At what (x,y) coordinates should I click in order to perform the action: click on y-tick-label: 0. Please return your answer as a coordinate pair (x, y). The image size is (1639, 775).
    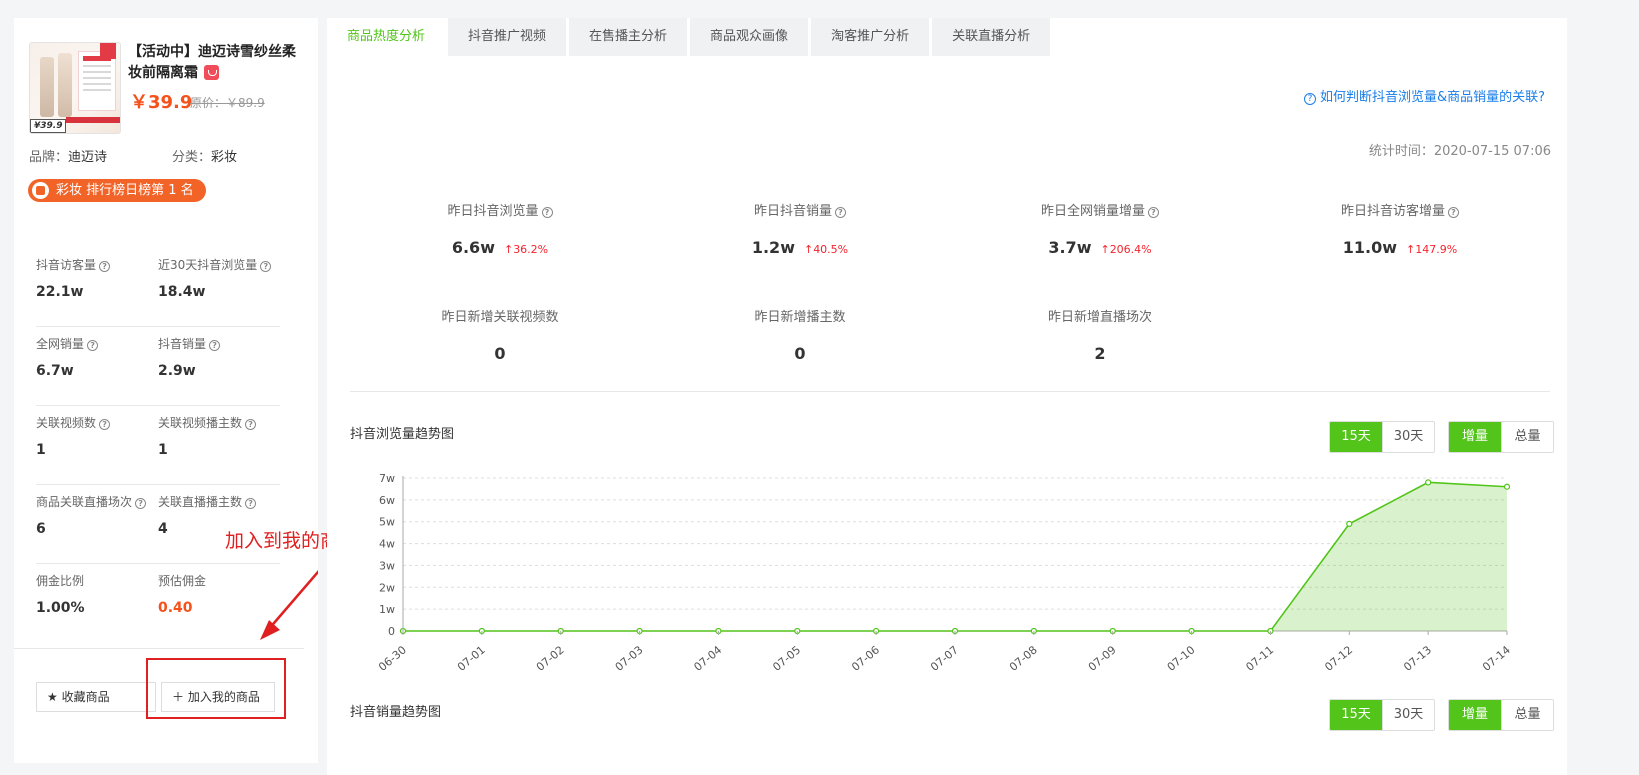
    Looking at the image, I should click on (391, 631).